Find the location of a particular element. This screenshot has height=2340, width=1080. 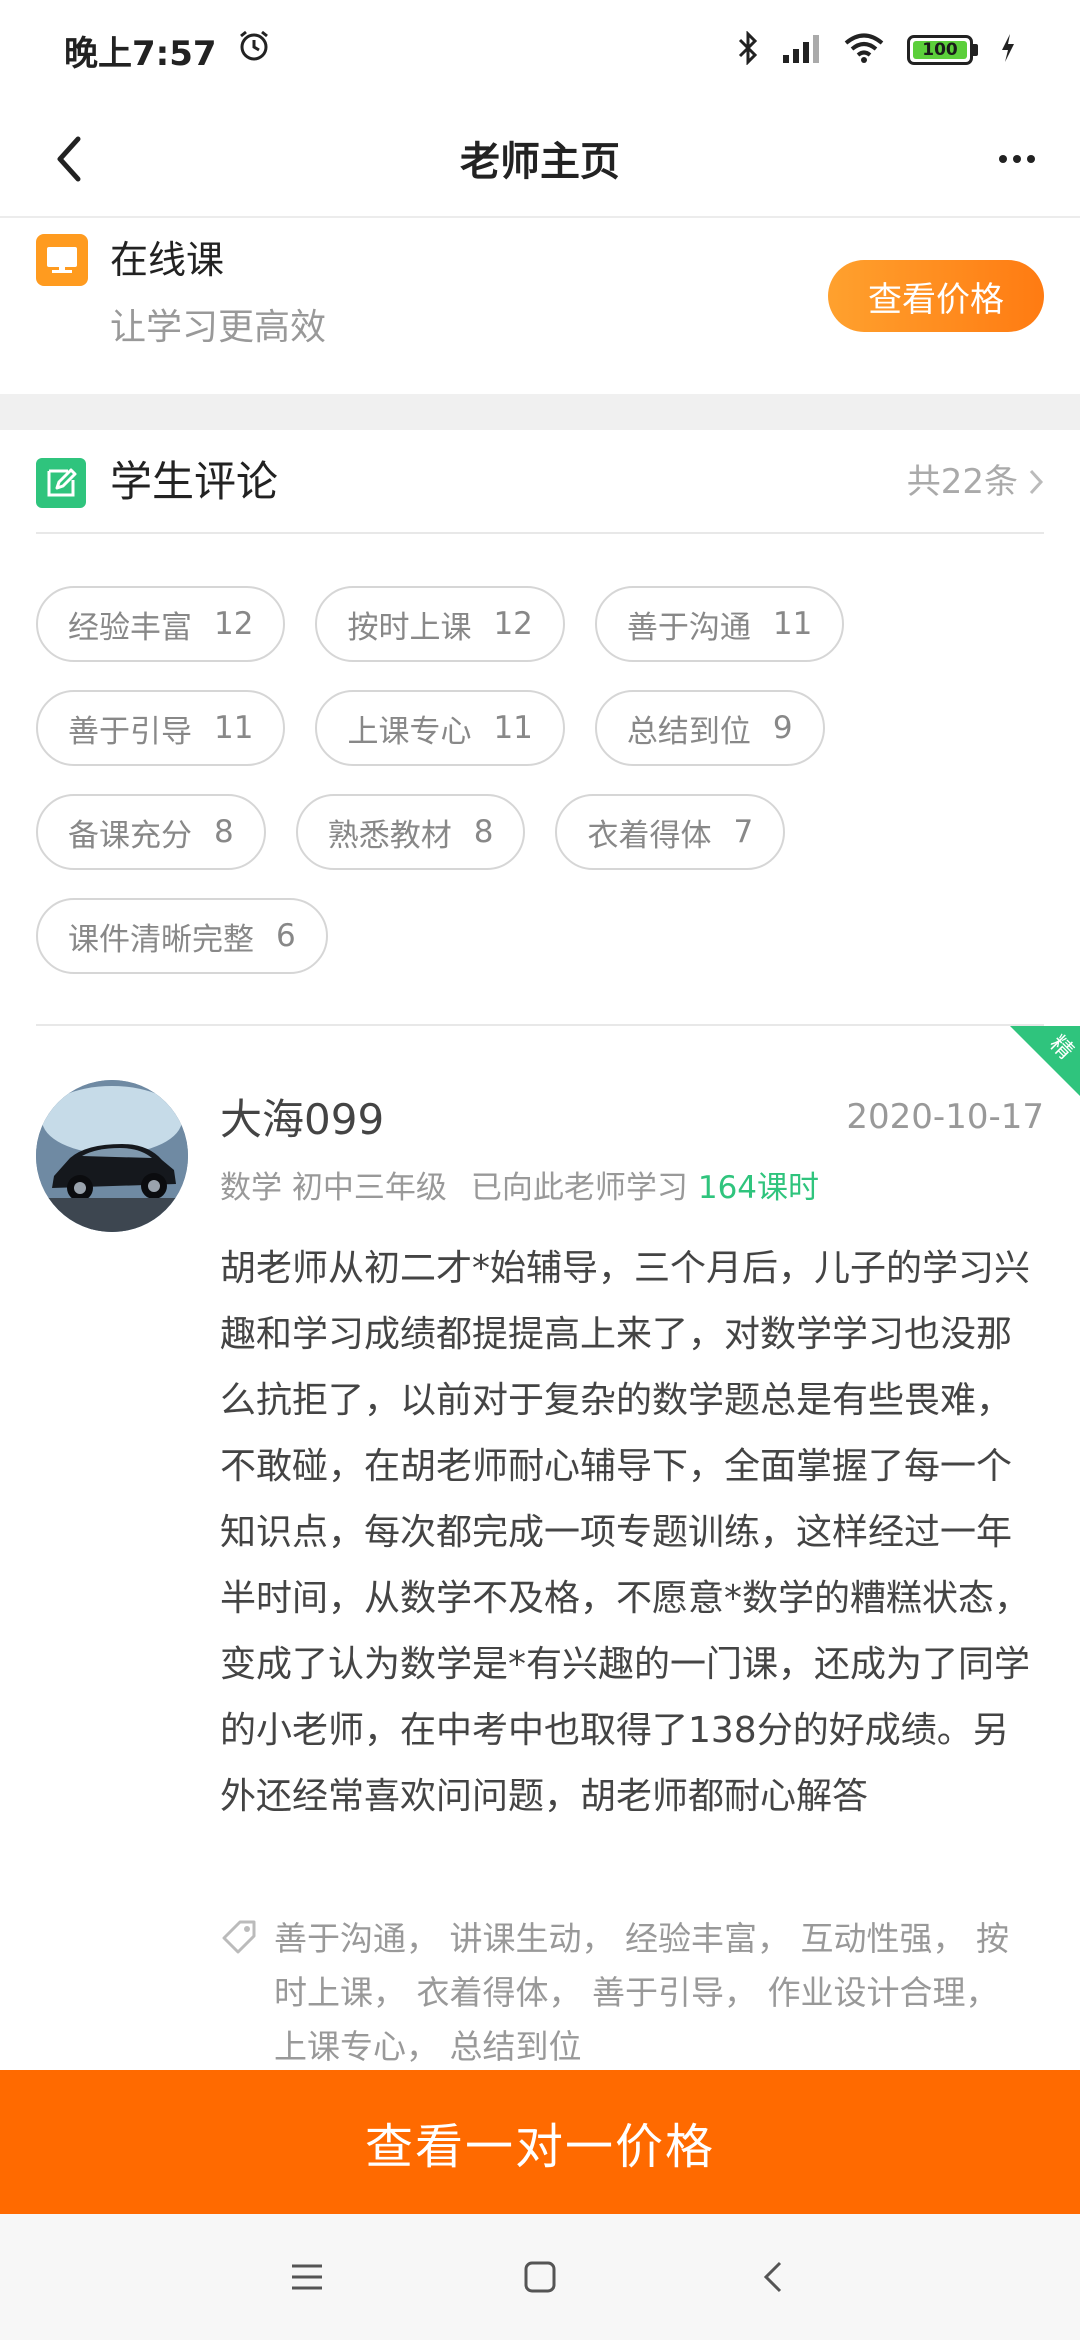

nav-bar: 老师主页 is located at coordinates (540, 159).